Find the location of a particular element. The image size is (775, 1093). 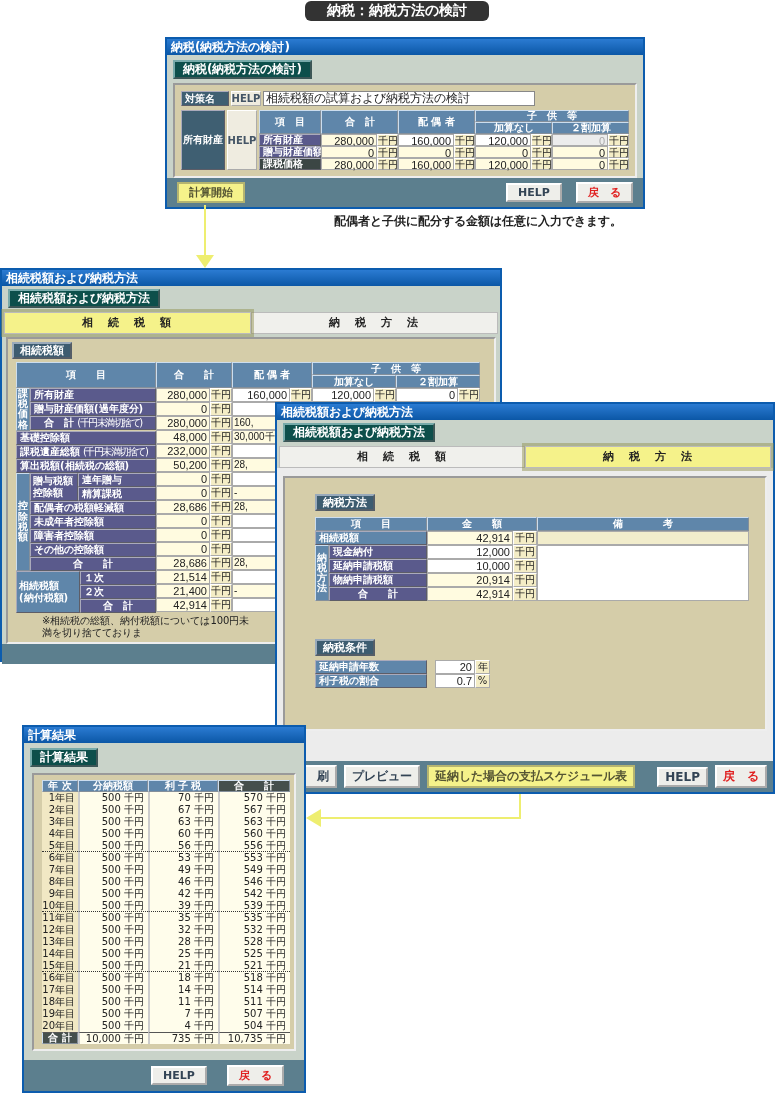

table-cell: 60 千円 is located at coordinates (183, 834).